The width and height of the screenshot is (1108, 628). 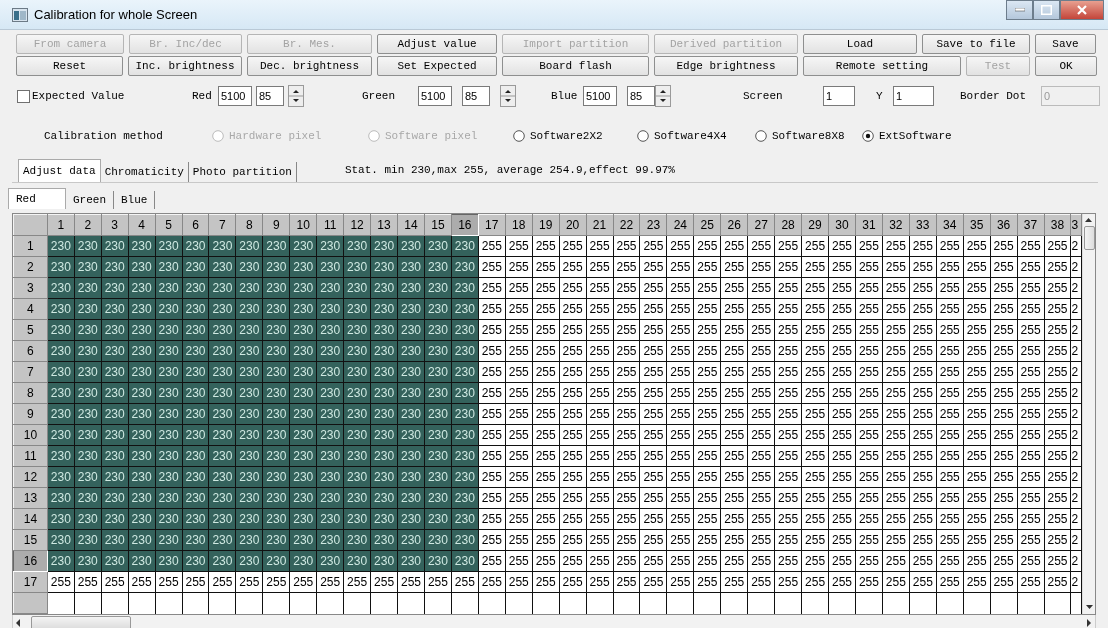 I want to click on toolbar-button: Inc. brightness, so click(x=185, y=66).